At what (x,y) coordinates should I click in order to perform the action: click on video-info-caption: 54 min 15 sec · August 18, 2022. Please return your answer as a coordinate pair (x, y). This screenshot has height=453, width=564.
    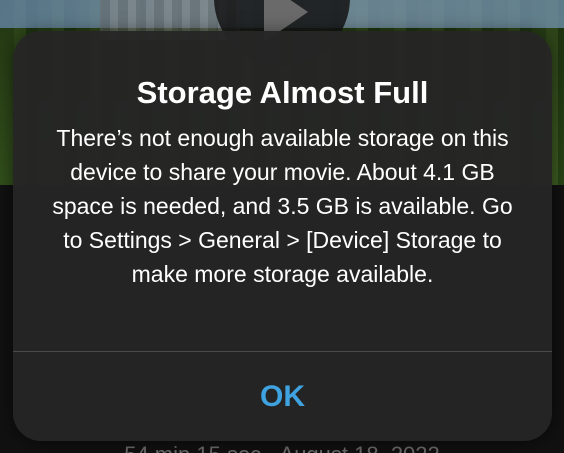
    Looking at the image, I should click on (282, 447).